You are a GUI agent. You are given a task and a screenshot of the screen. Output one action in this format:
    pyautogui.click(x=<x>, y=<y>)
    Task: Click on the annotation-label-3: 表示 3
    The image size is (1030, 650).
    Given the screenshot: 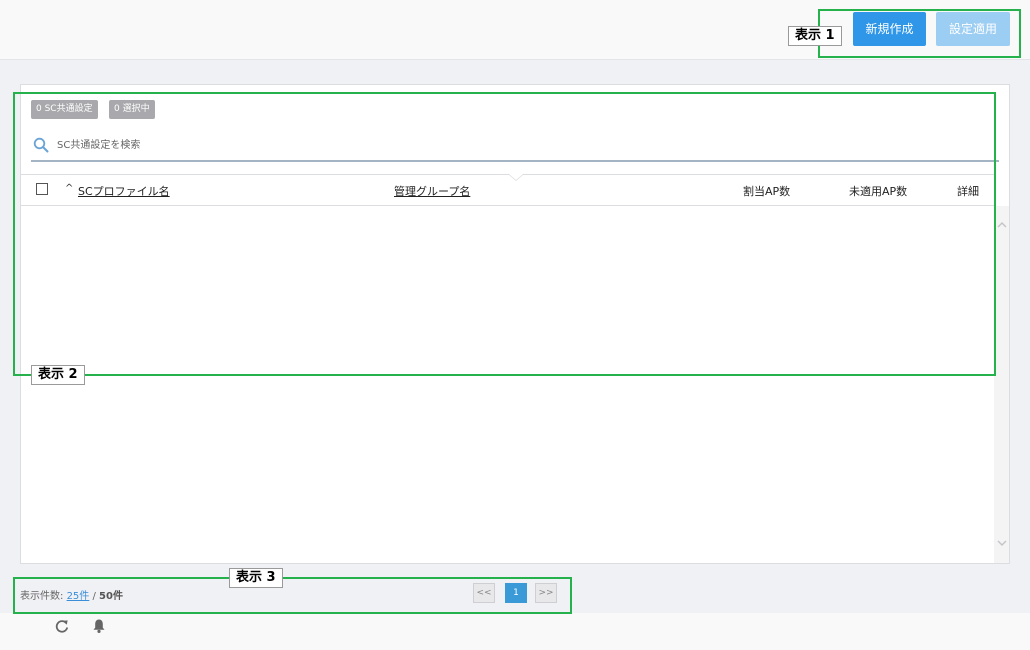 What is the action you would take?
    pyautogui.click(x=256, y=578)
    